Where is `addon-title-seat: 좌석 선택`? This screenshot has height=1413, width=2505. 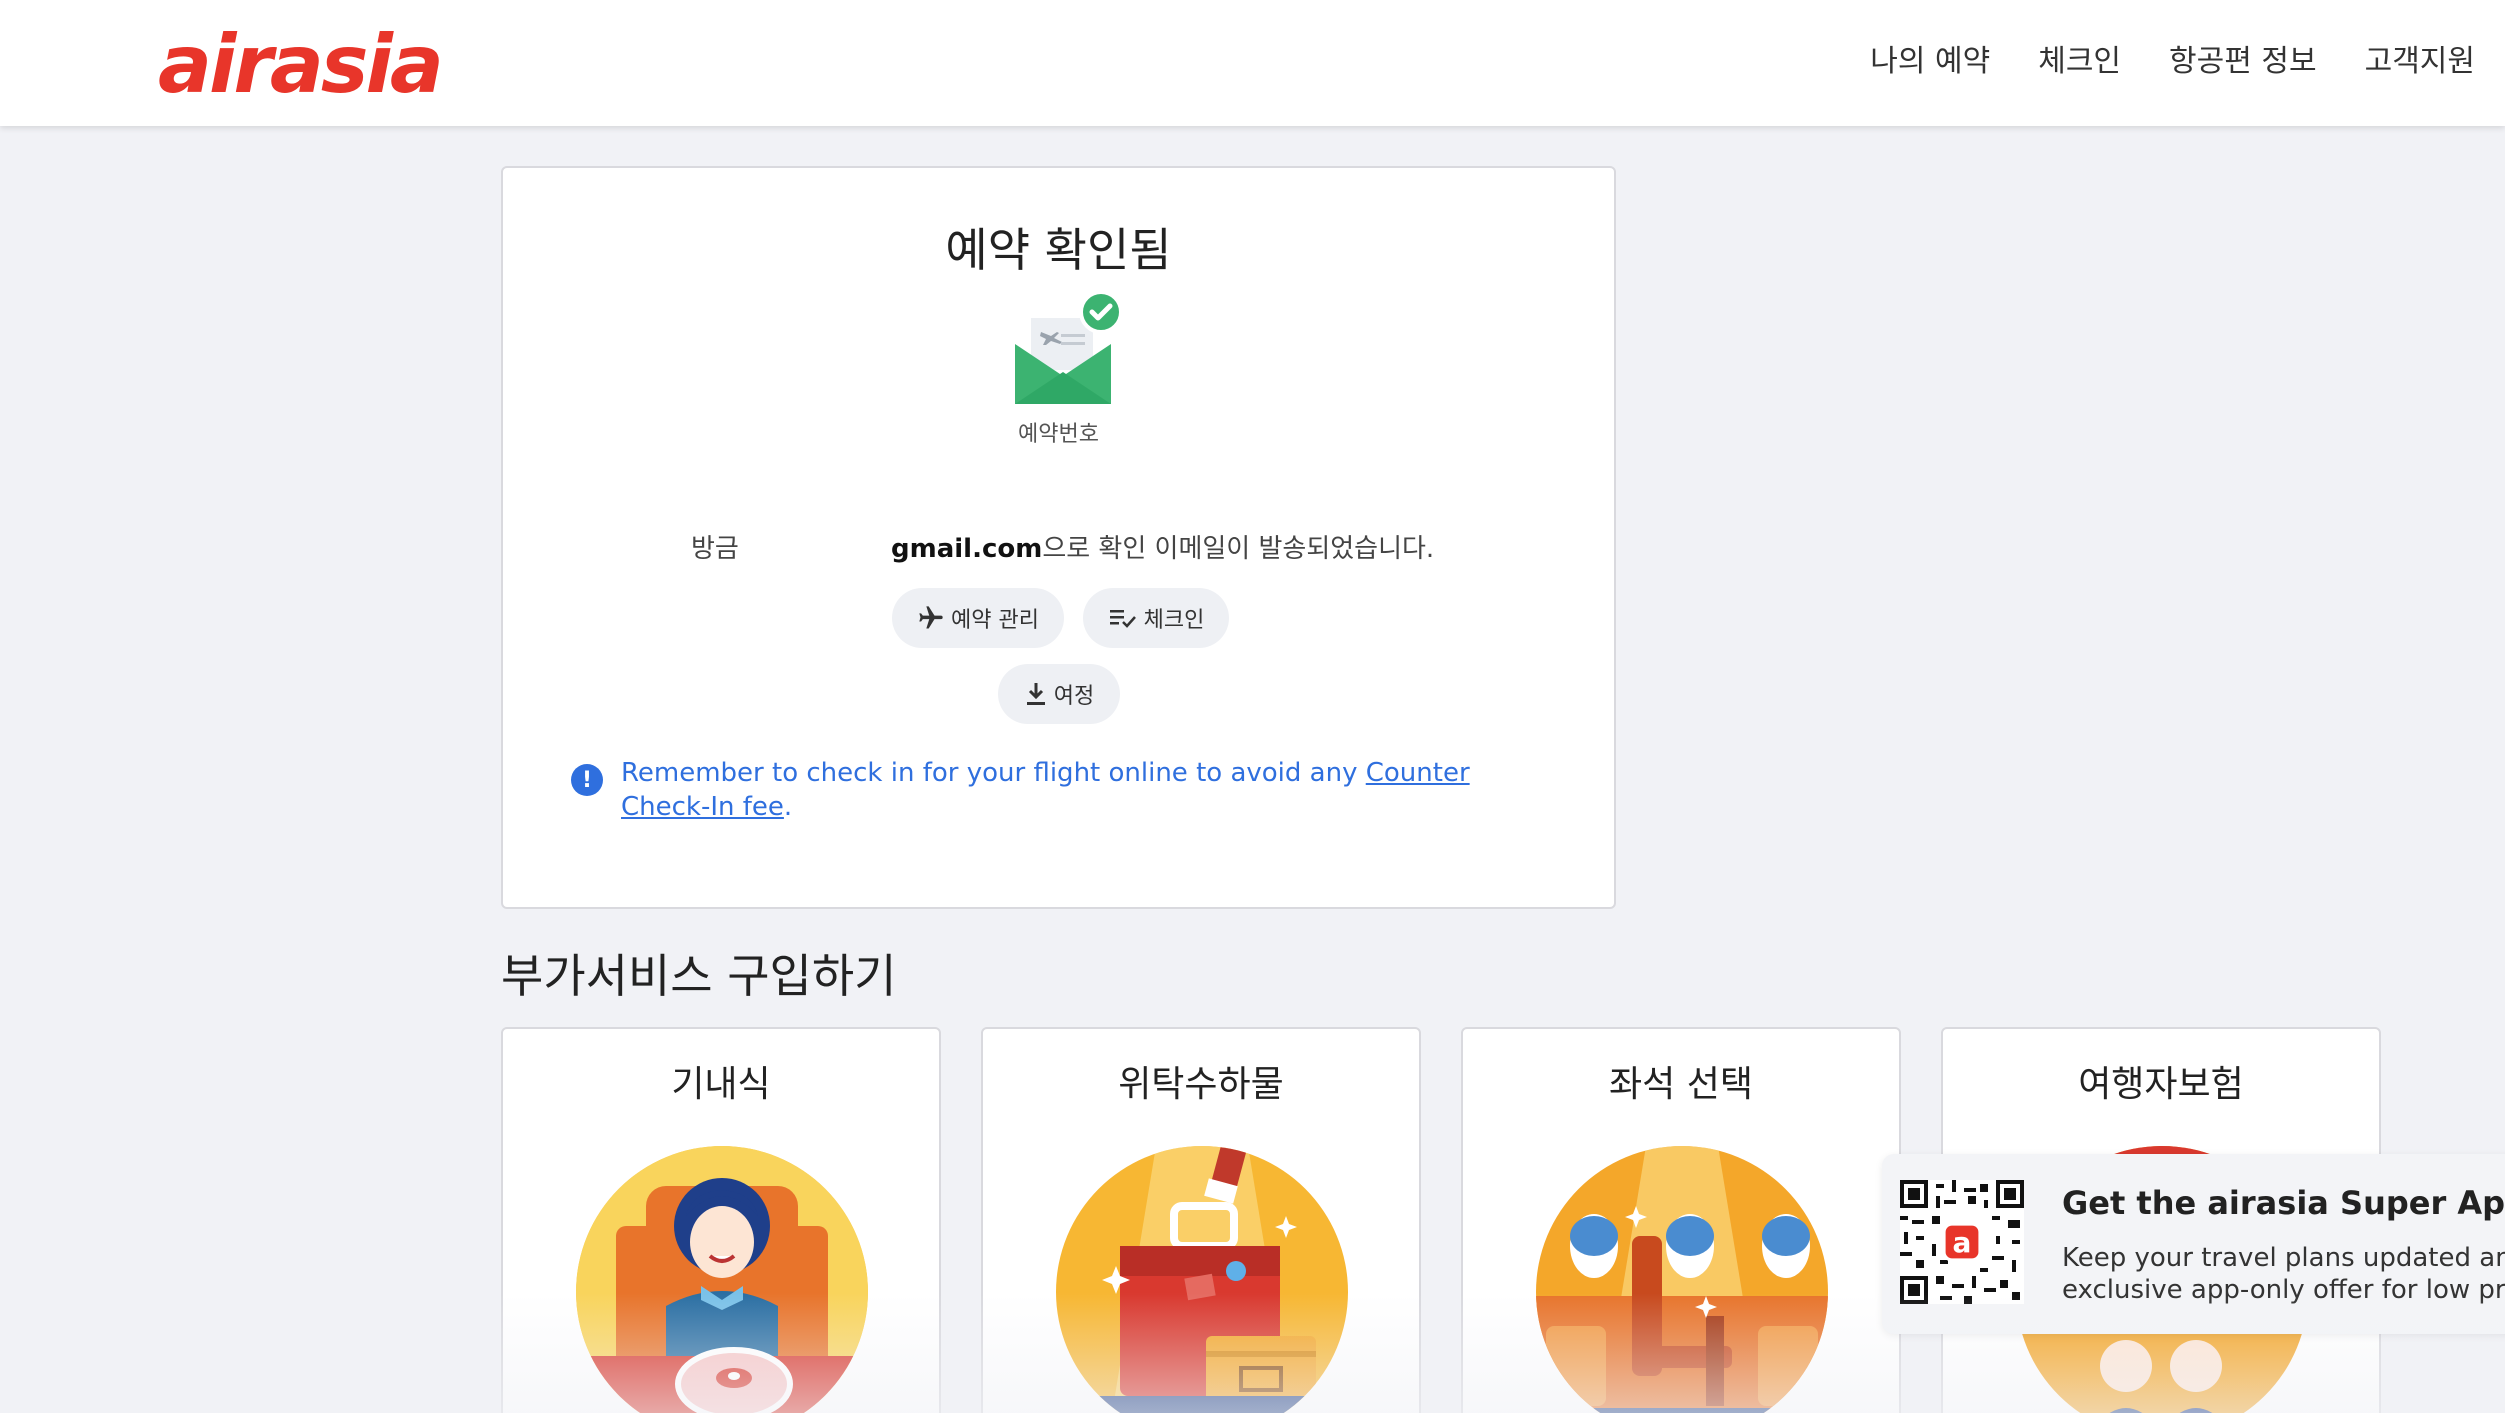
addon-title-seat: 좌석 선택 is located at coordinates (1681, 1084).